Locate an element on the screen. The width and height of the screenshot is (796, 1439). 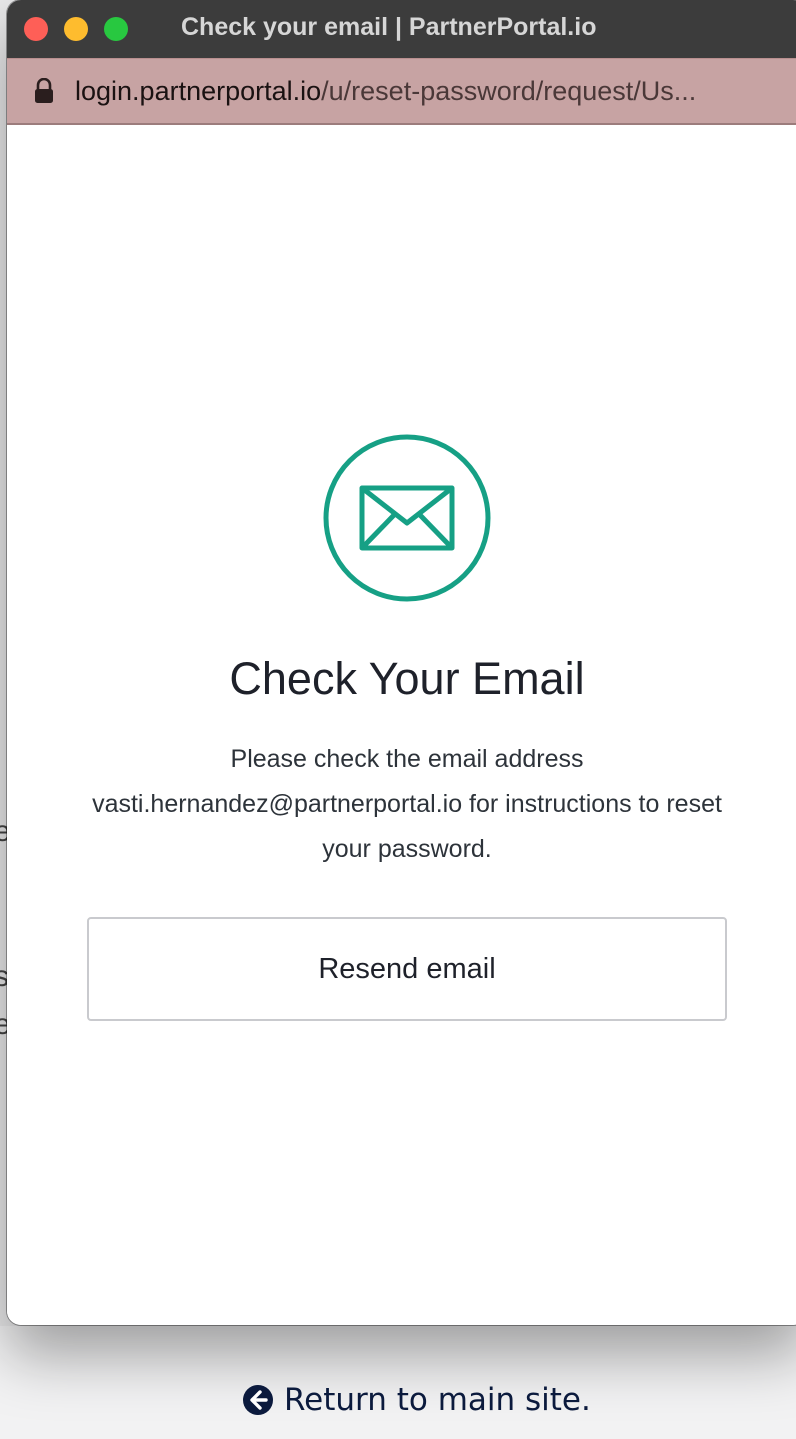
minimize-window-button is located at coordinates (76, 29).